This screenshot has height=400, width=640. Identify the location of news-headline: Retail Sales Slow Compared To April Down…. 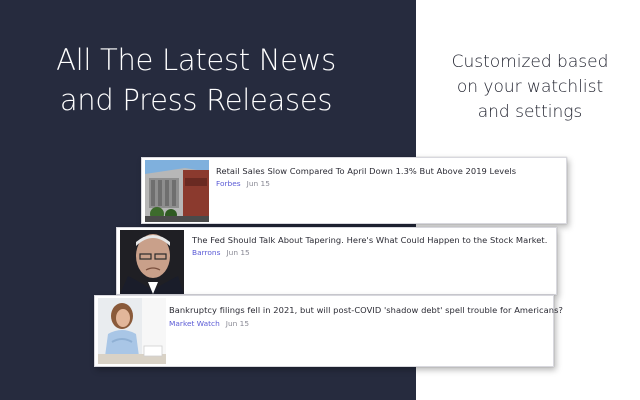
(366, 171).